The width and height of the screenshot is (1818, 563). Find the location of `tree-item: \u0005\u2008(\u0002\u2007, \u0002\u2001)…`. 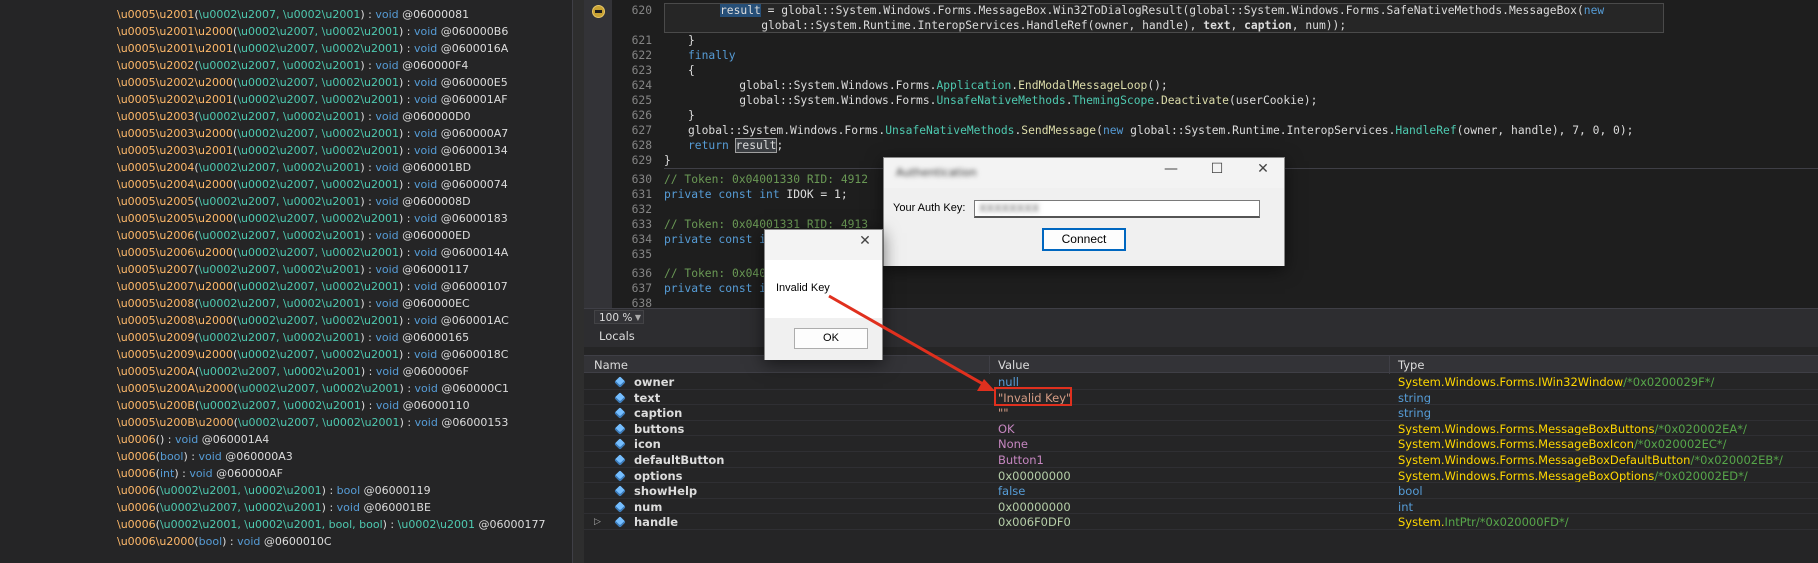

tree-item: \u0005\u2008(\u0002\u2007, \u0002\u2001)… is located at coordinates (293, 303).